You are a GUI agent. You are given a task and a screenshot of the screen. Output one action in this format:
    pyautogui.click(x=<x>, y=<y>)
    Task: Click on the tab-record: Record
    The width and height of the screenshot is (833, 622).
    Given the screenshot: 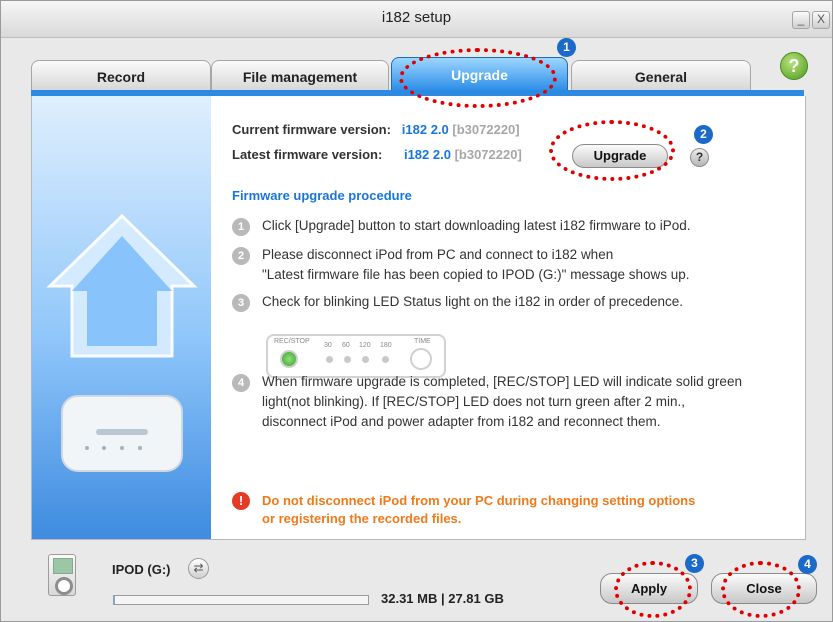 What is the action you would take?
    pyautogui.click(x=121, y=75)
    